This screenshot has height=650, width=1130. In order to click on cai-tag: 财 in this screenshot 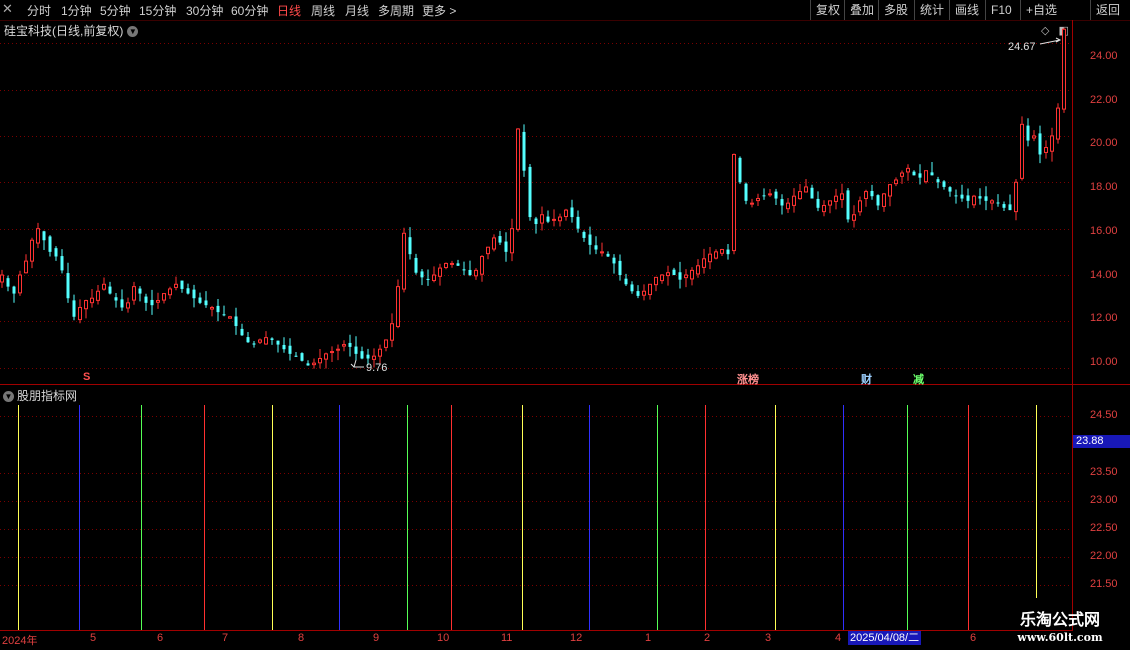, I will do `click(866, 379)`.